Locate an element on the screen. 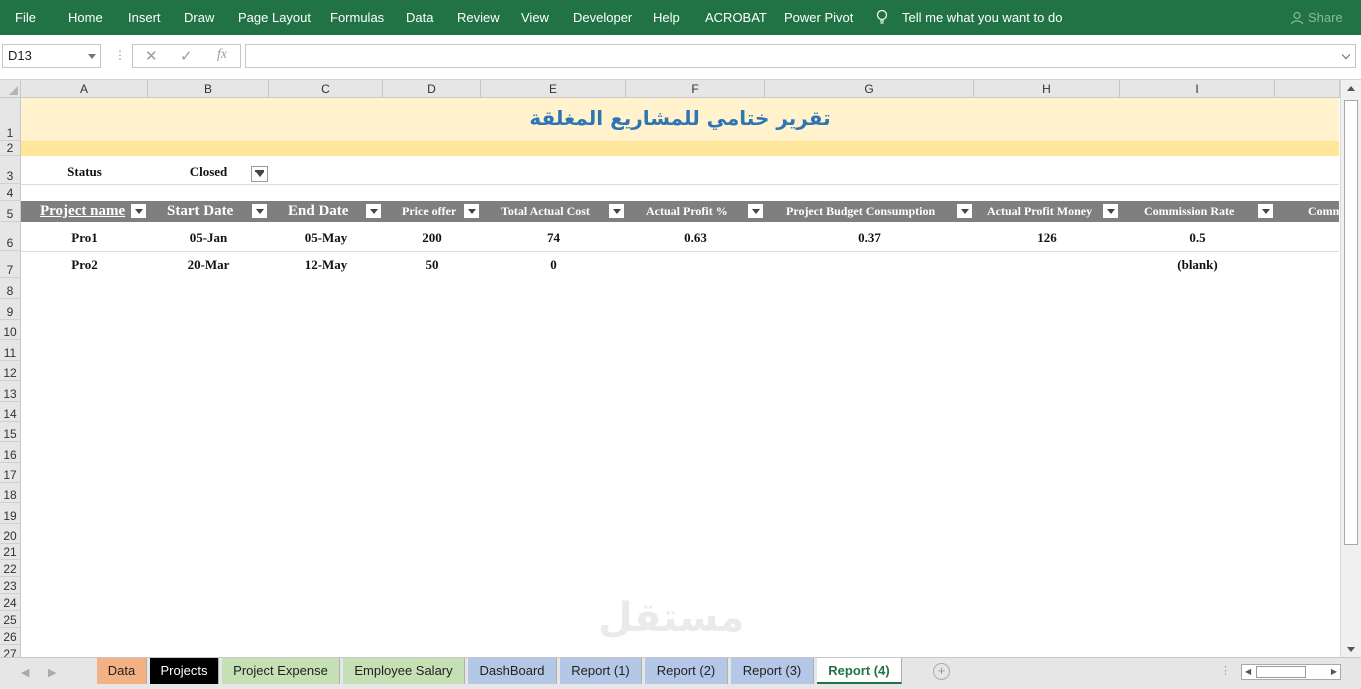 The height and width of the screenshot is (689, 1361). header-total-actual-cost: Total Actual Cost is located at coordinates (553, 211).